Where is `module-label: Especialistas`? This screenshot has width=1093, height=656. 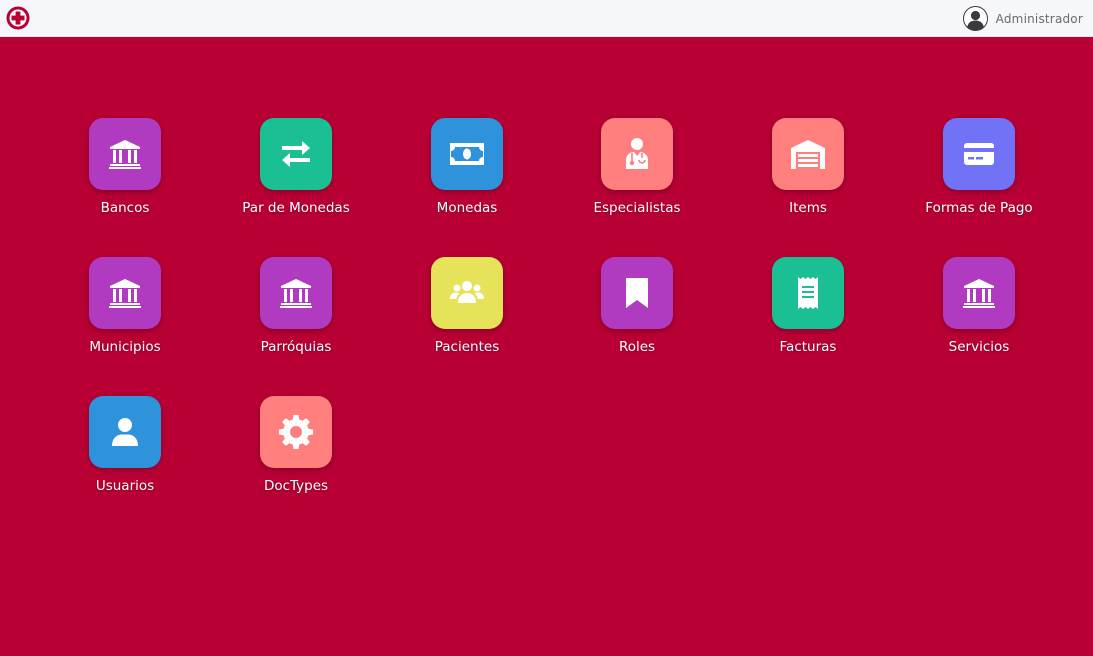
module-label: Especialistas is located at coordinates (637, 208).